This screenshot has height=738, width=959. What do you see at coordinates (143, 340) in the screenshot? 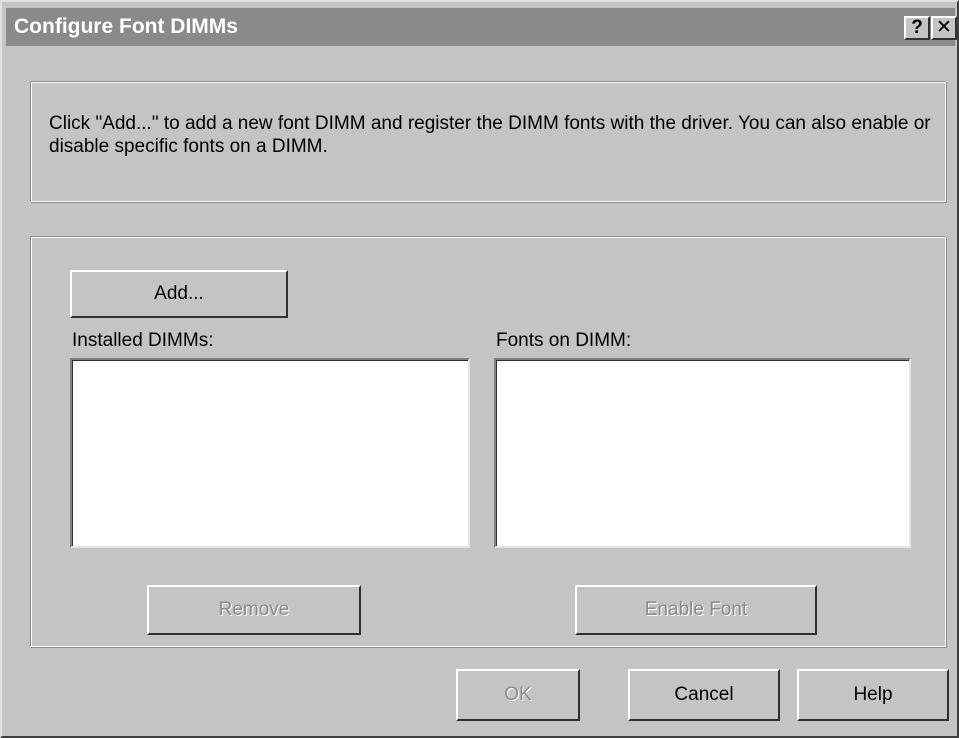
I see `installed-dimms-label: Installed DIMMs:` at bounding box center [143, 340].